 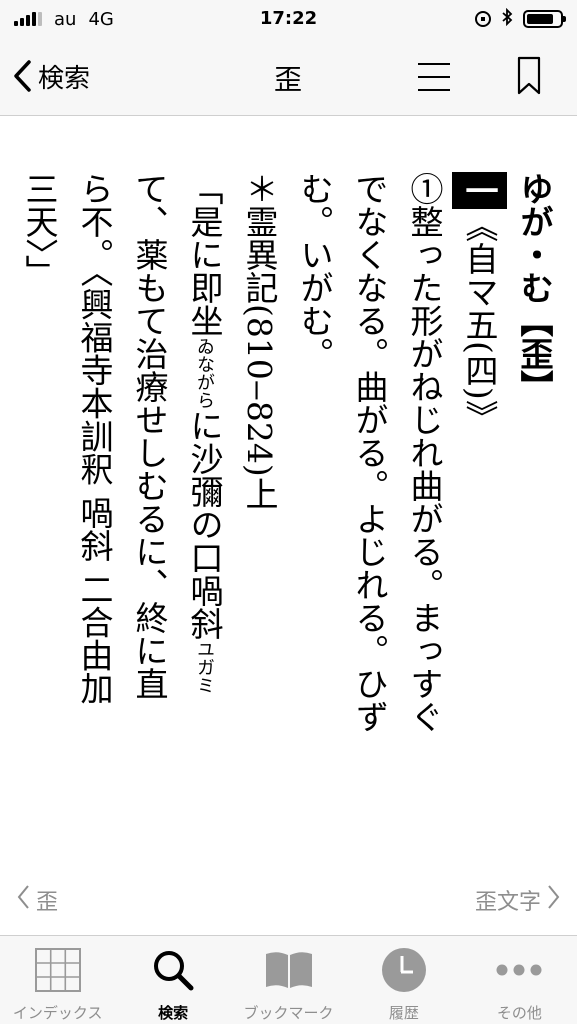 What do you see at coordinates (94, 438) in the screenshot?
I see `quote-line-3: ら不。〈興福寺本訓釈 喎斜 二合由加` at bounding box center [94, 438].